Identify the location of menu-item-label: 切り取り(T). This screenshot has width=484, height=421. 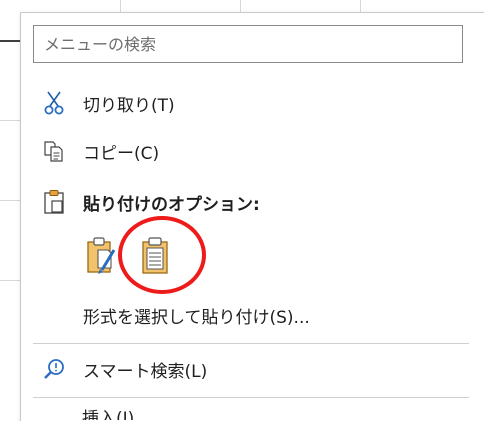
(129, 105).